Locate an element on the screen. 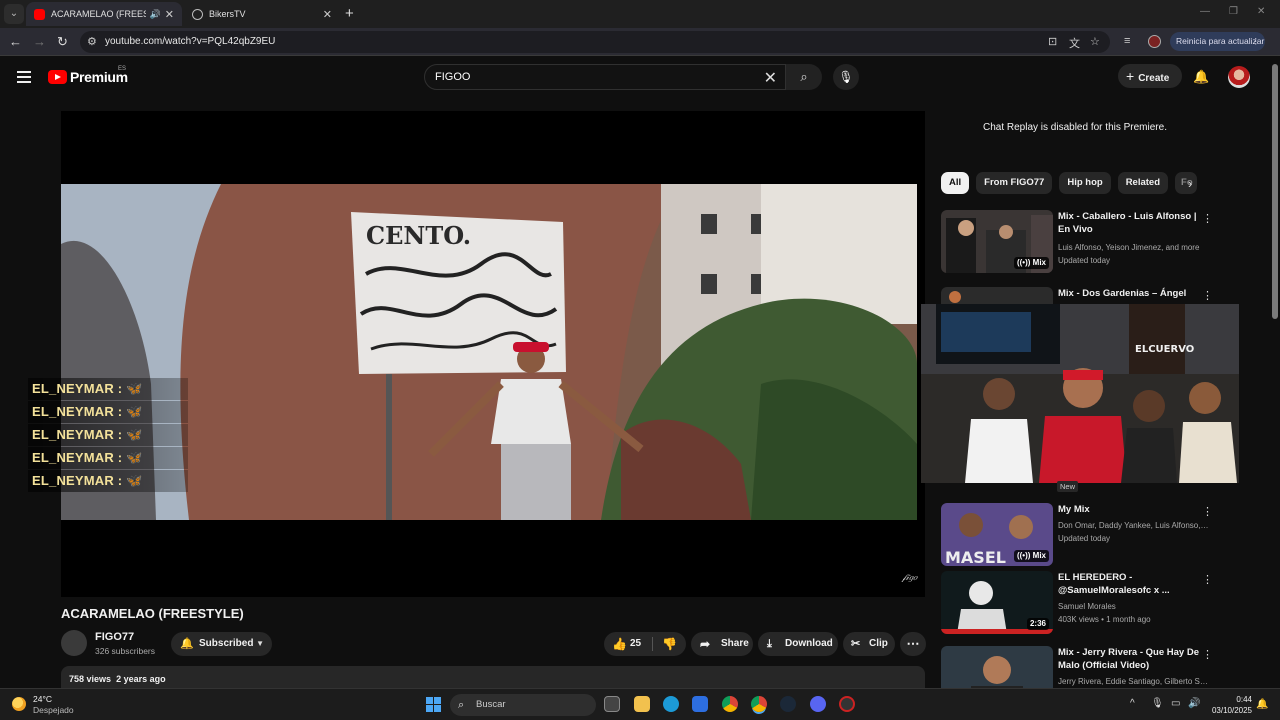 The height and width of the screenshot is (720, 1280). thumbs-up-icon: 👍 is located at coordinates (619, 644).